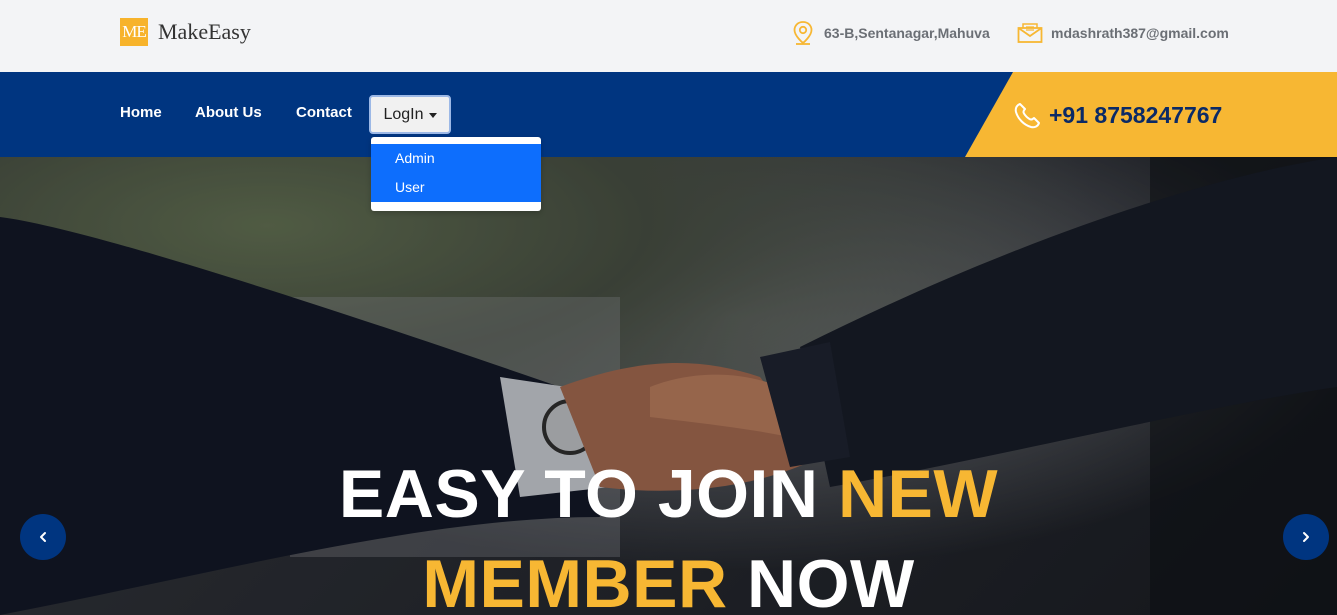  I want to click on map-pin-icon, so click(803, 33).